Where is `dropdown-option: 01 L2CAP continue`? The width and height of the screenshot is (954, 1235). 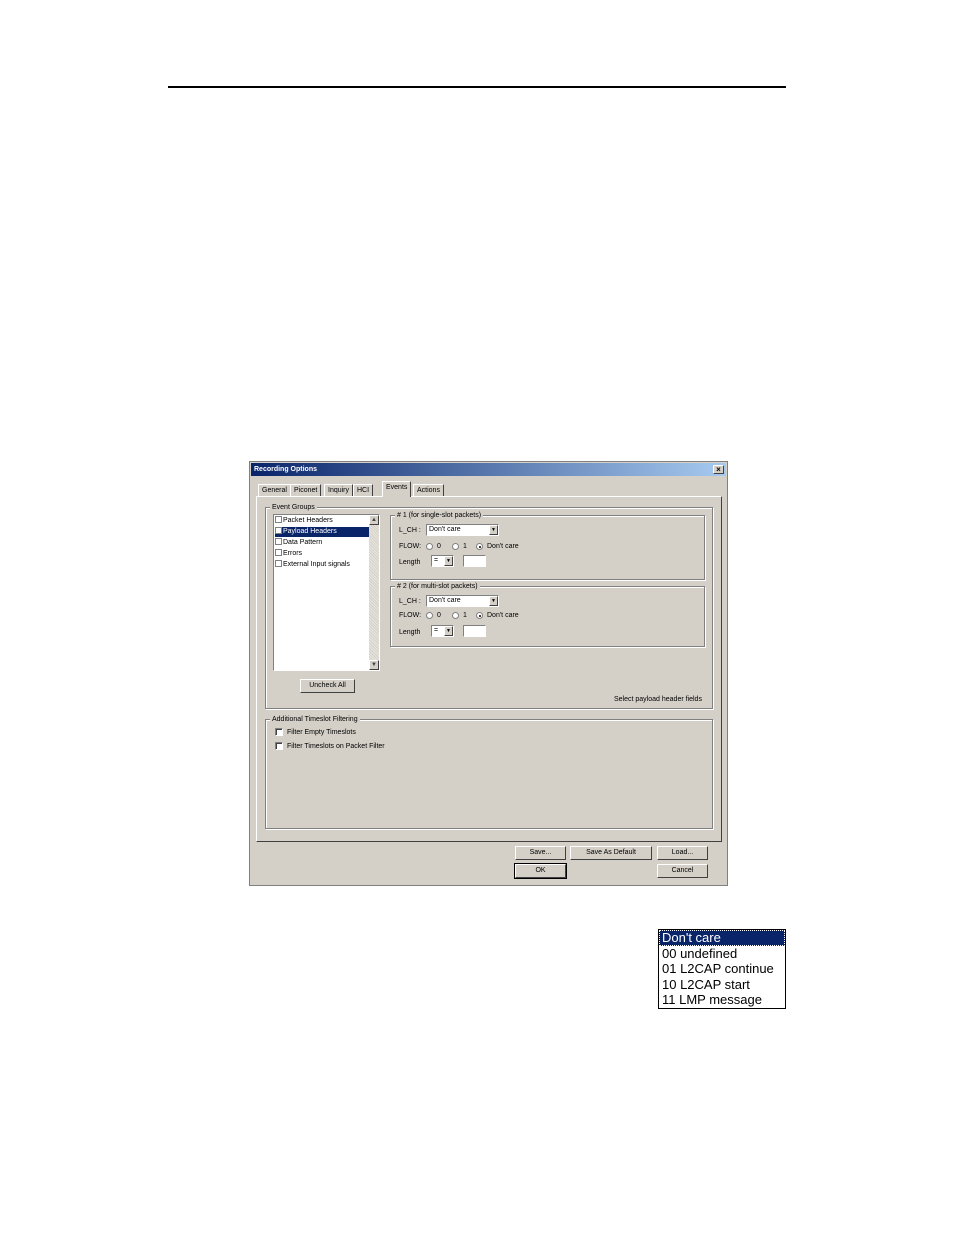
dropdown-option: 01 L2CAP continue is located at coordinates (722, 969).